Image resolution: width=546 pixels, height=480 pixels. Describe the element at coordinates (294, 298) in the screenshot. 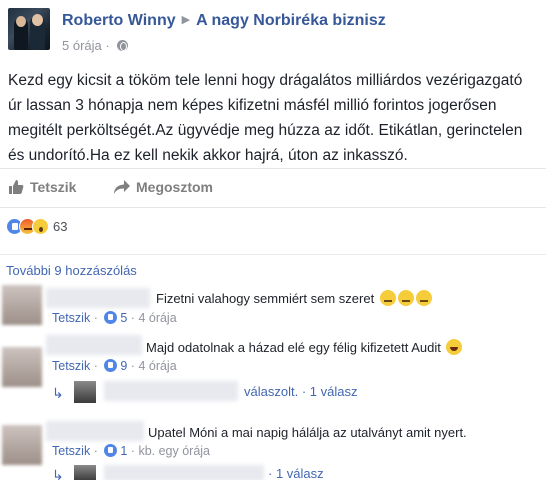

I see `comment-text: Fizetni valahogy semmiért sem szeret` at that location.